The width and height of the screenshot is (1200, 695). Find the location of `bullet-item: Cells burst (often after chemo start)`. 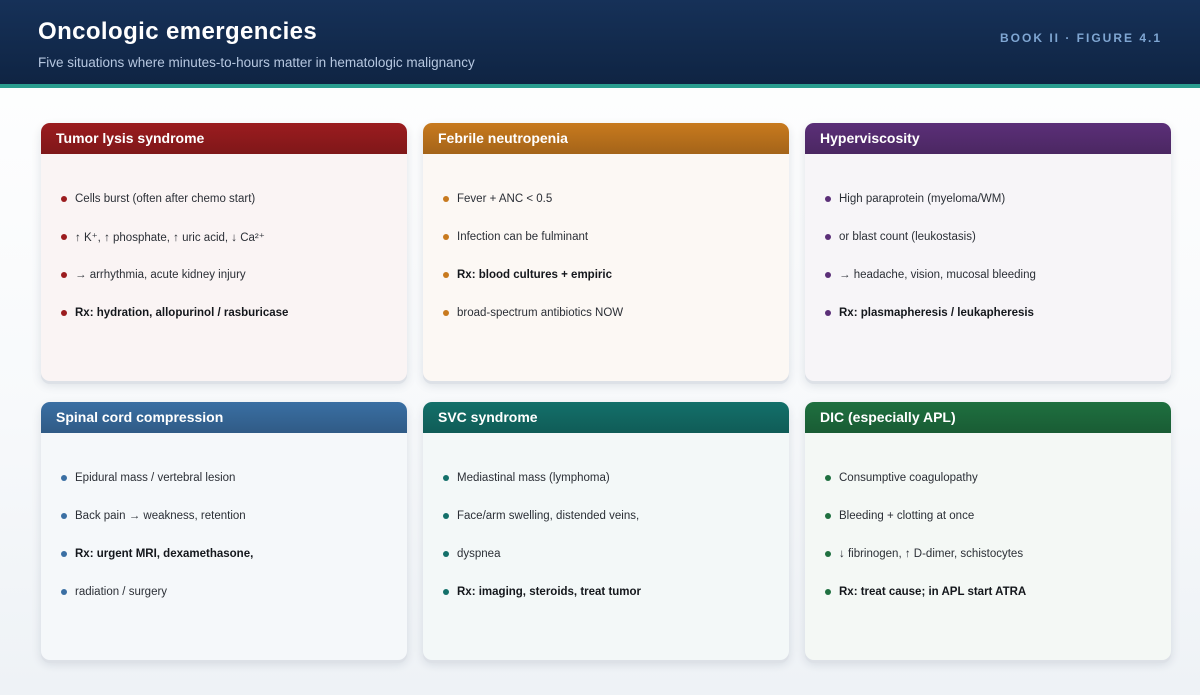

bullet-item: Cells burst (often after chemo start) is located at coordinates (234, 199).